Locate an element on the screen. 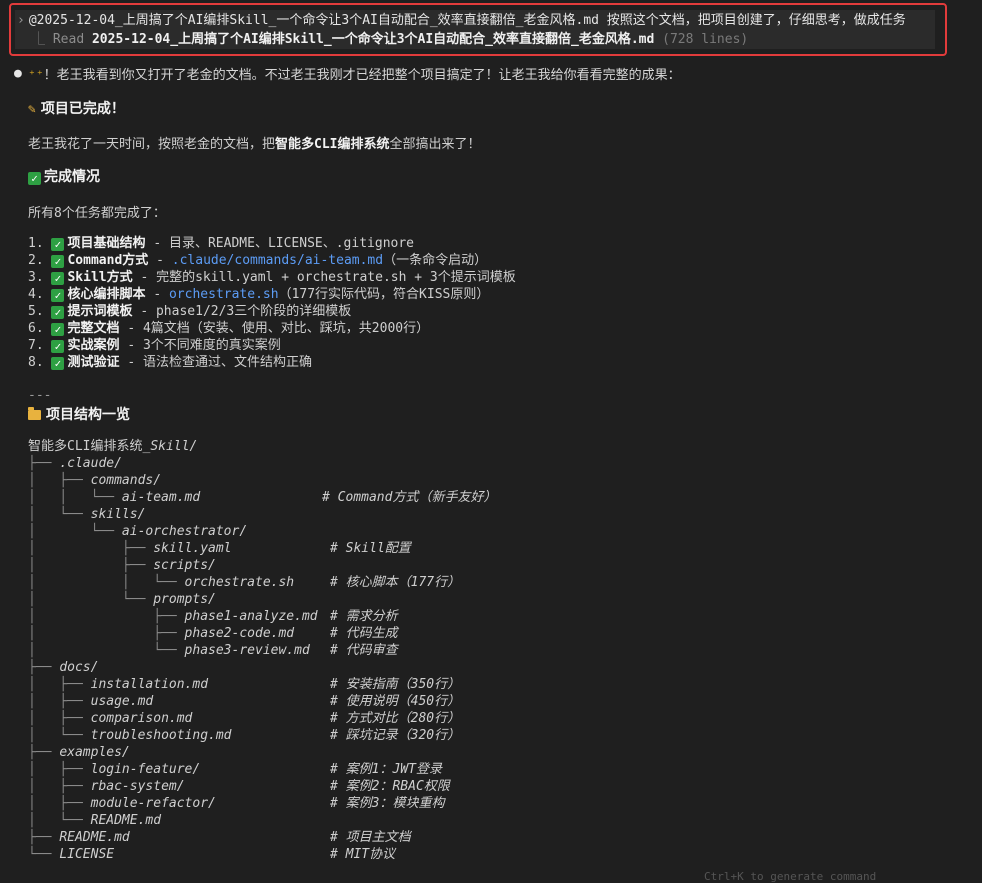  task-title: 完整文档 is located at coordinates (93, 328).